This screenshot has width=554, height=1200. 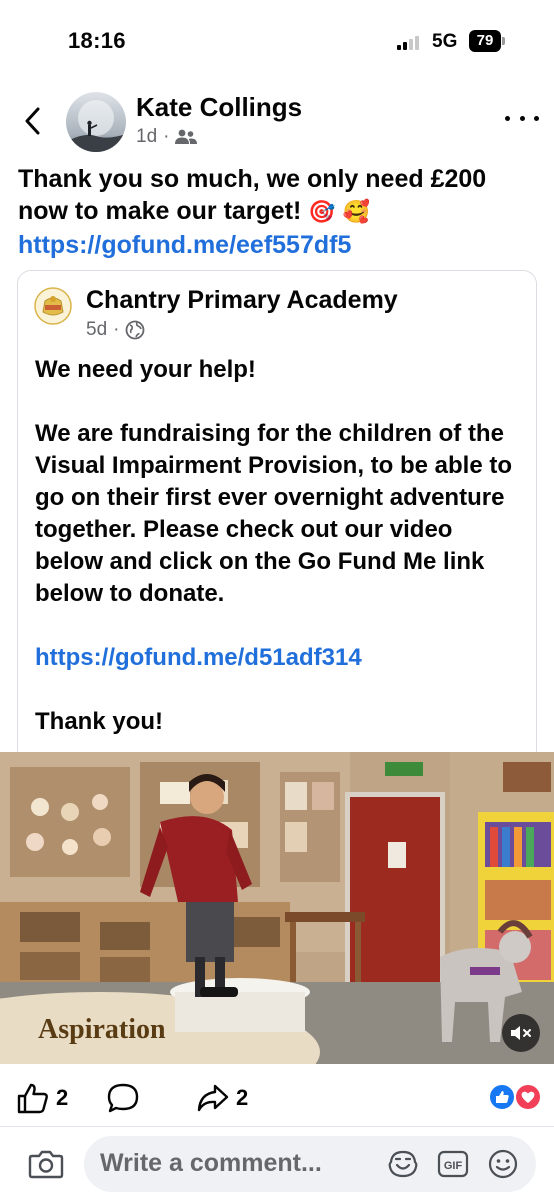 I want to click on post-age: 1d, so click(x=147, y=136).